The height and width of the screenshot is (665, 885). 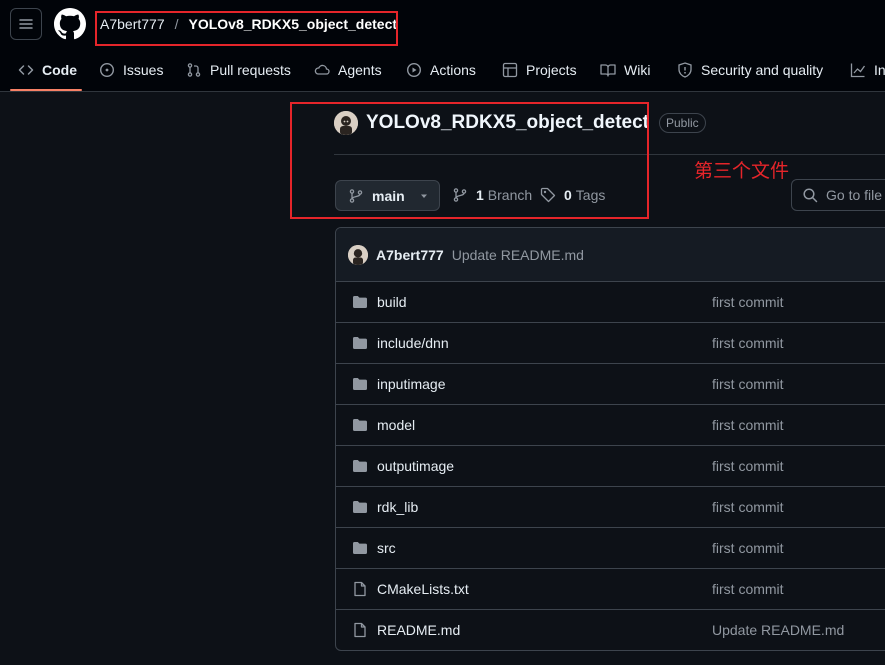 I want to click on go-to-file-input: Go to file, so click(x=838, y=195).